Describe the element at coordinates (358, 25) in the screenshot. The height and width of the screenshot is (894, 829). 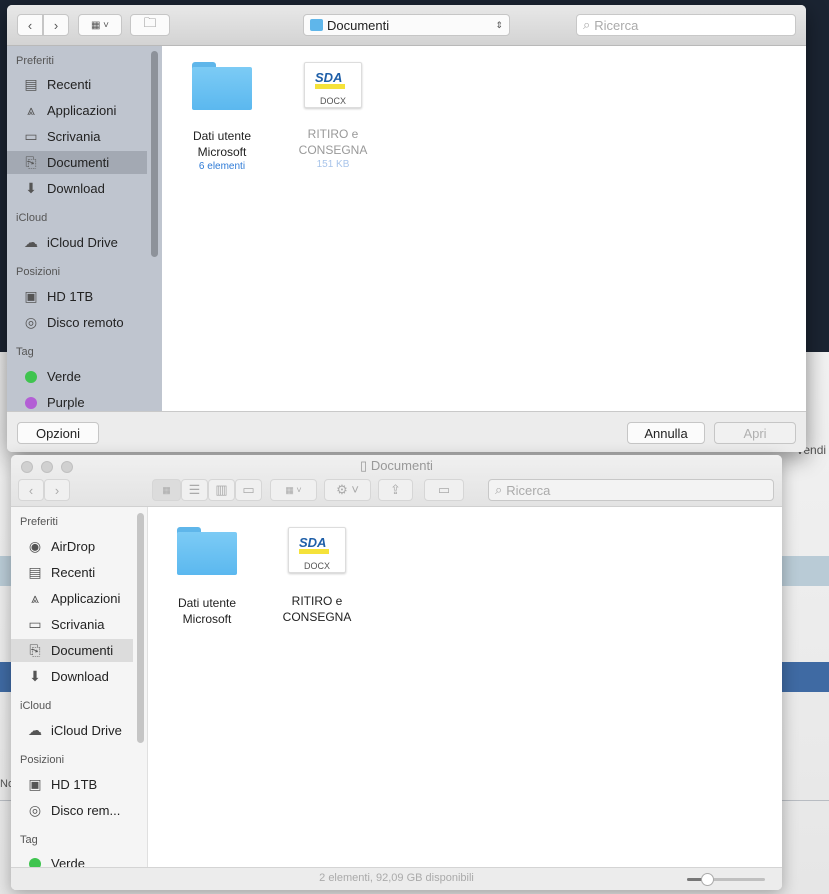
I see `path-label: Documenti` at that location.